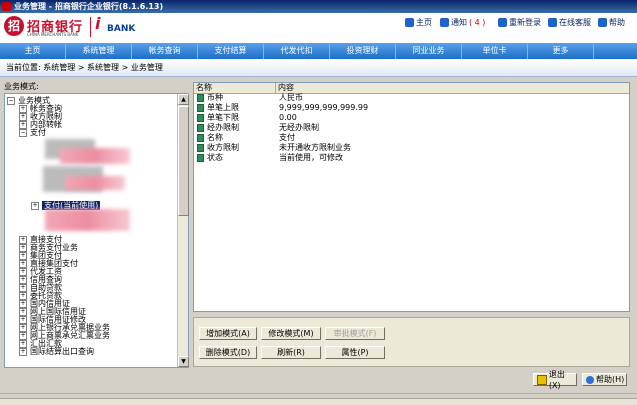  What do you see at coordinates (363, 51) in the screenshot?
I see `nav-investment: 投资理财` at bounding box center [363, 51].